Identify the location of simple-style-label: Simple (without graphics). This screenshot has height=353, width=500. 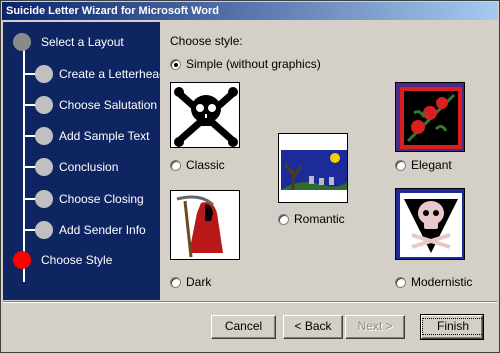
(253, 64).